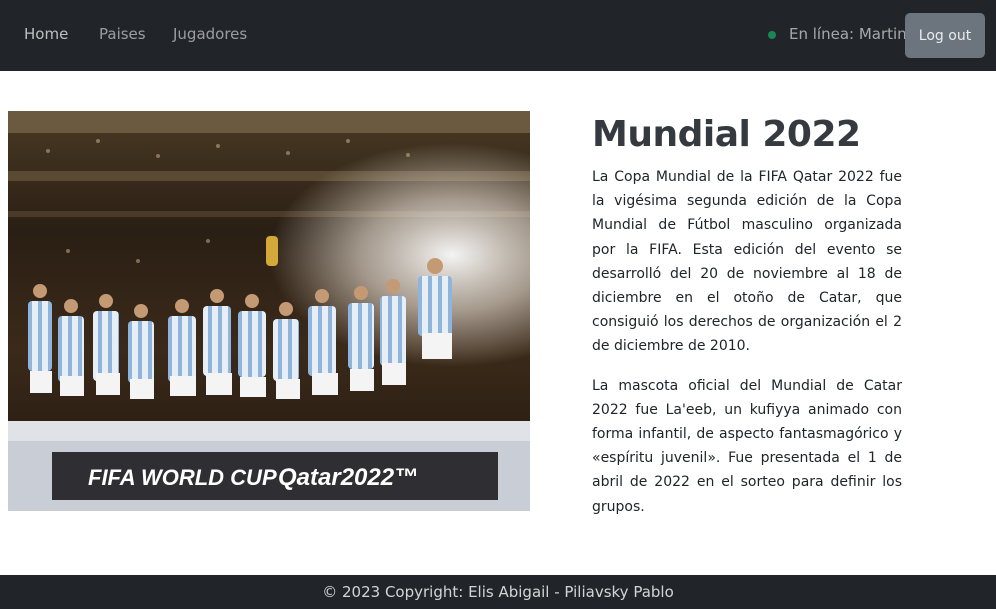 This screenshot has width=996, height=609. Describe the element at coordinates (772, 35) in the screenshot. I see `online-status-icon` at that location.